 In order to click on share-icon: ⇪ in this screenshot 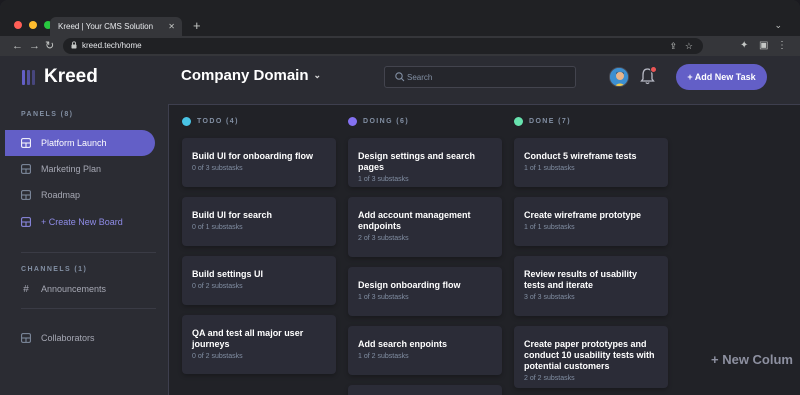, I will do `click(673, 46)`.